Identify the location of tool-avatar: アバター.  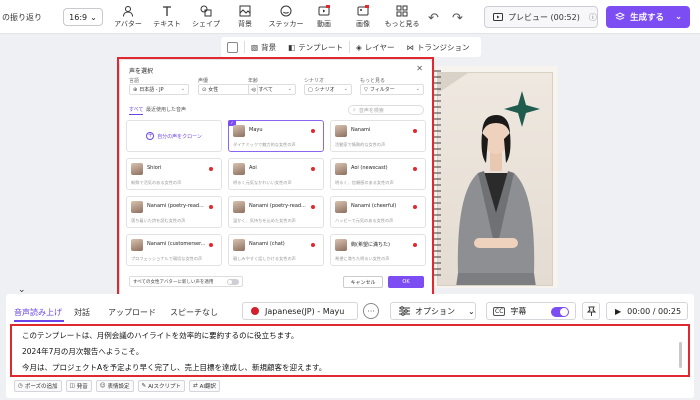
(128, 17).